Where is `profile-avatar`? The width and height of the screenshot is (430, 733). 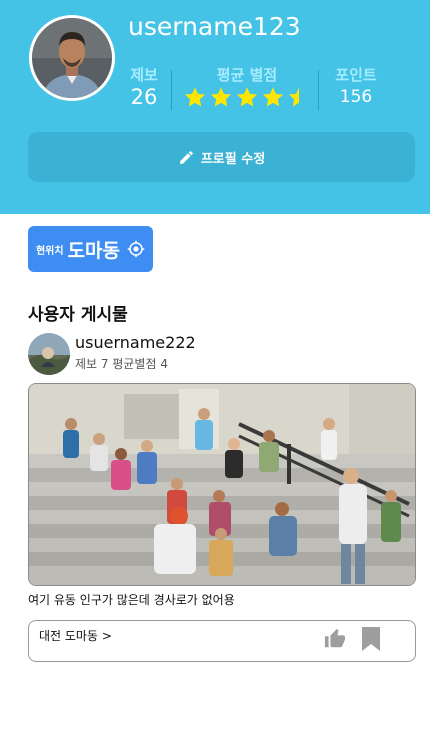 profile-avatar is located at coordinates (72, 58).